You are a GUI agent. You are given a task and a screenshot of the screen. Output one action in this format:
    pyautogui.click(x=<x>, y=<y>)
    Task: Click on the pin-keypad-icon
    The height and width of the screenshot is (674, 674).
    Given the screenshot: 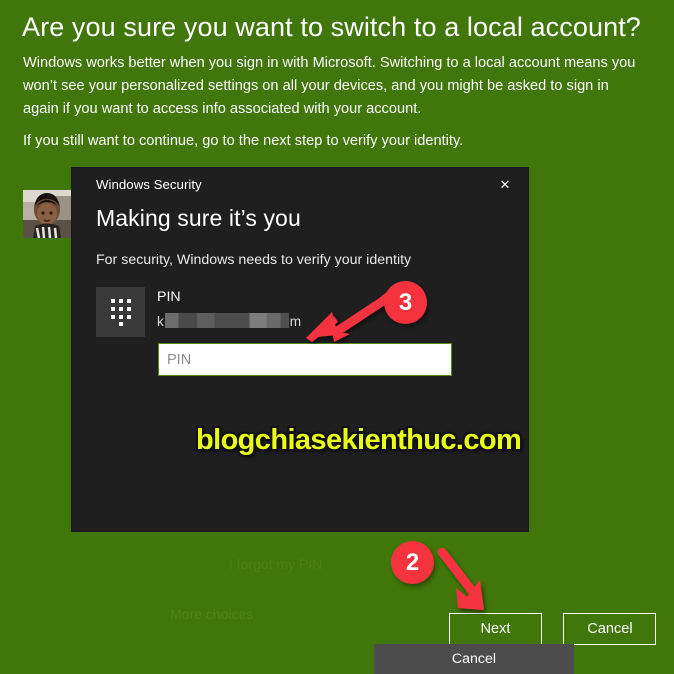 What is the action you would take?
    pyautogui.click(x=120, y=312)
    